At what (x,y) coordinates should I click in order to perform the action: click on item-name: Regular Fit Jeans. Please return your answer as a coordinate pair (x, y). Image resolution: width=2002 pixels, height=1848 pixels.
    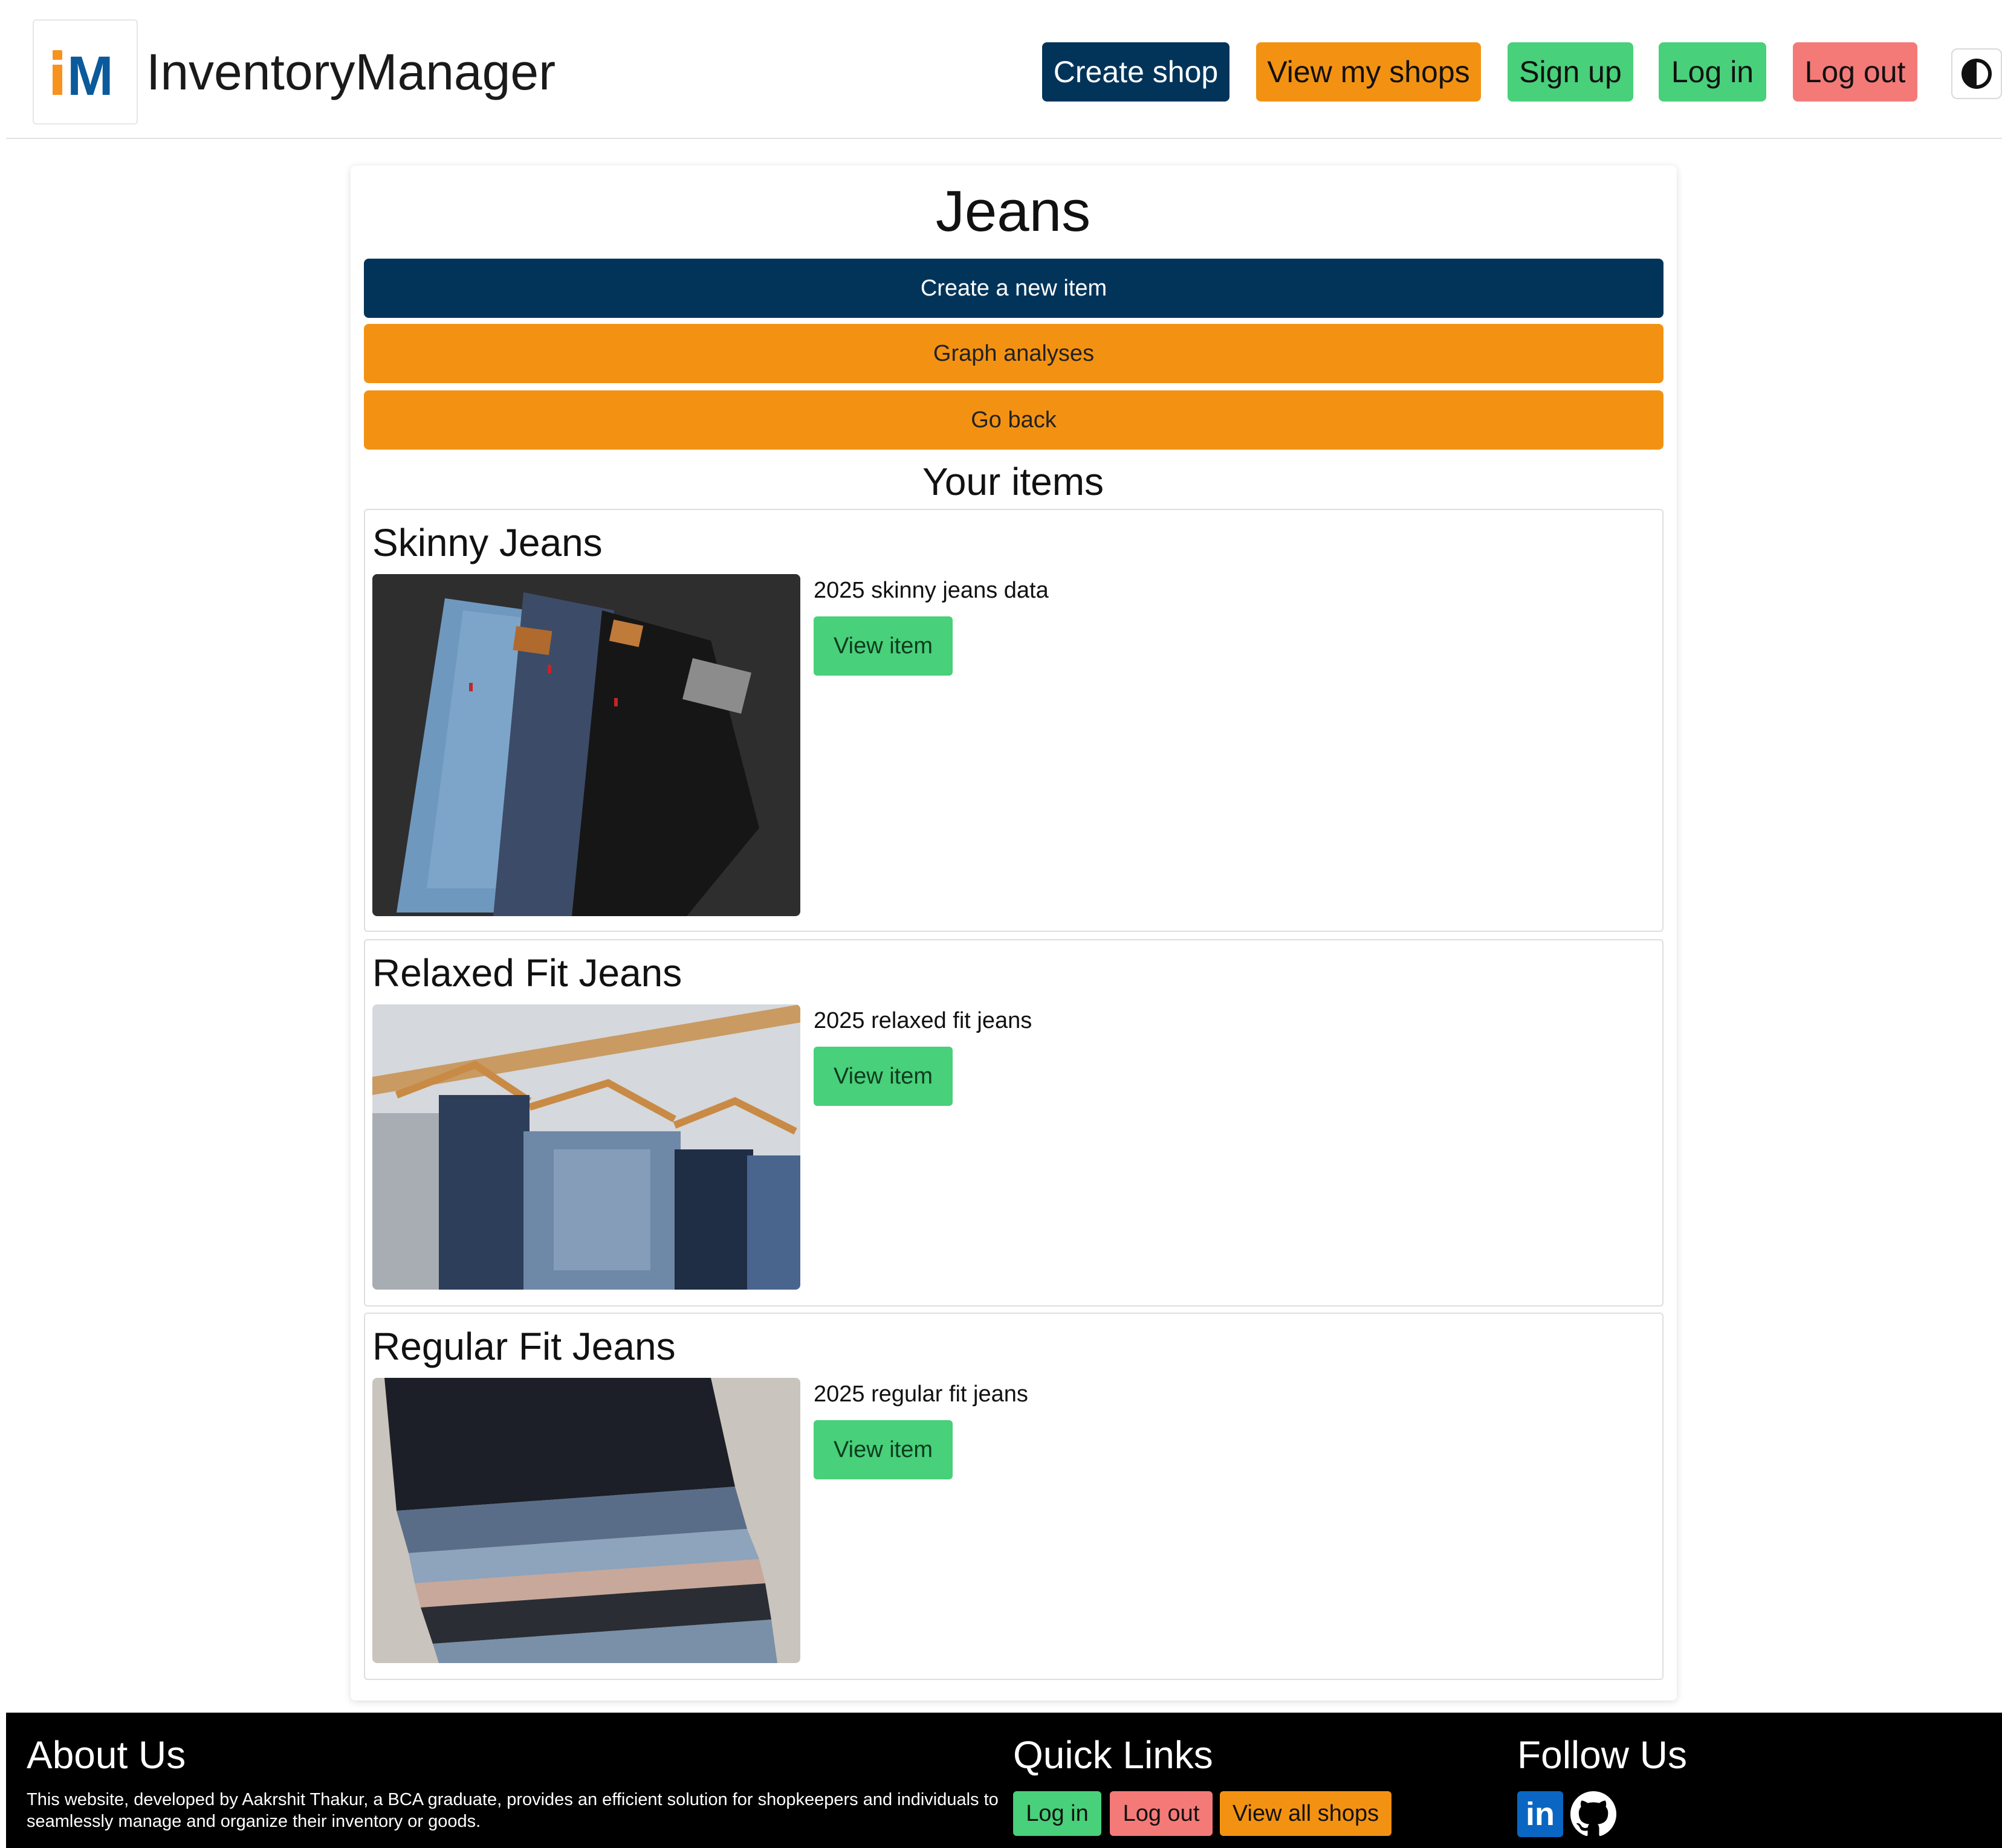
    Looking at the image, I should click on (524, 1346).